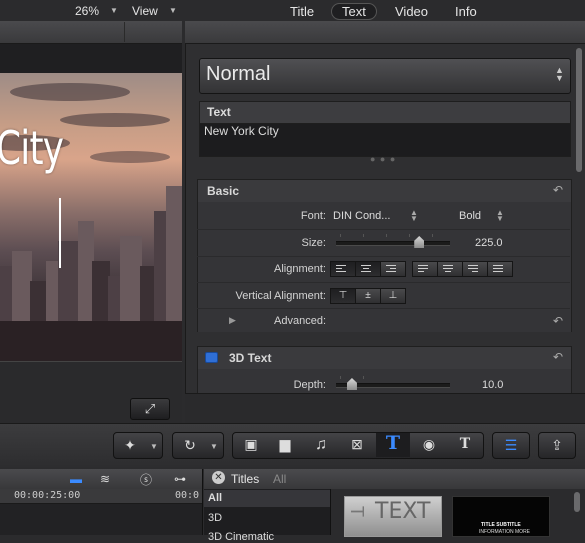 Image resolution: width=585 pixels, height=543 pixels. Describe the element at coordinates (313, 216) in the screenshot. I see `font-label: Font:` at that location.